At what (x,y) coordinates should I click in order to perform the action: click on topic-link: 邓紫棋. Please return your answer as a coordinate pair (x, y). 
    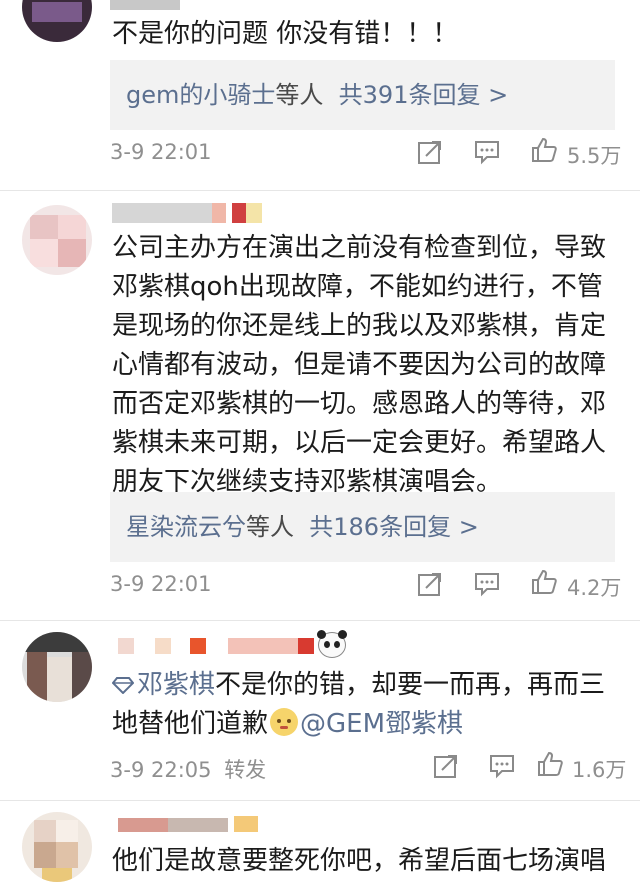
    Looking at the image, I should click on (163, 685).